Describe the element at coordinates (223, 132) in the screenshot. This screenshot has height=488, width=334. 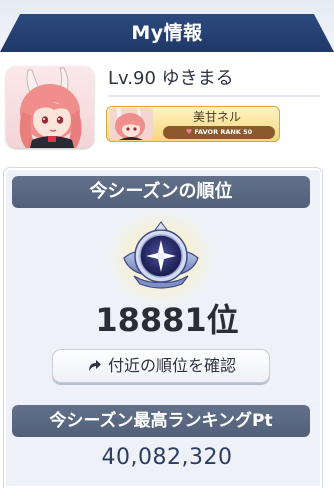
I see `favor-rank-label: FAVOR RANK 50` at that location.